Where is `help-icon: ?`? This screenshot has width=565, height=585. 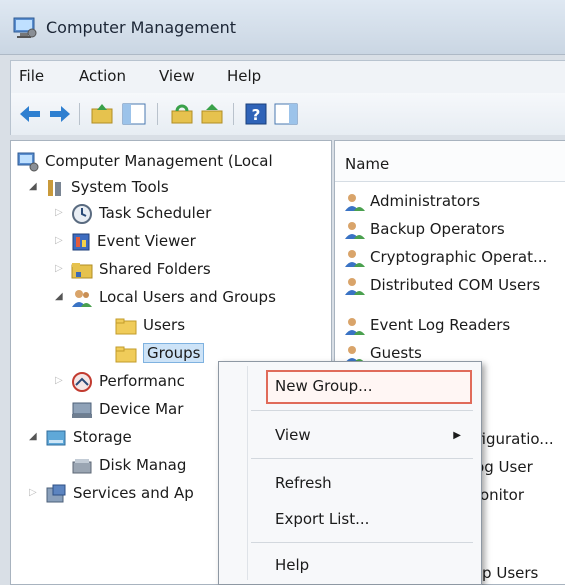 help-icon: ? is located at coordinates (256, 114).